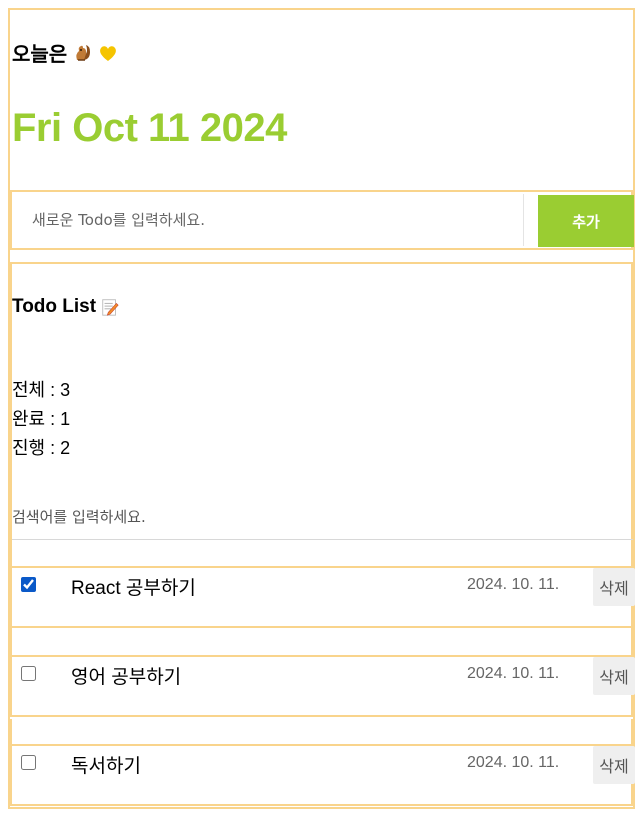 This screenshot has height=817, width=641. I want to click on header-title-text: 오늘은, so click(40, 54).